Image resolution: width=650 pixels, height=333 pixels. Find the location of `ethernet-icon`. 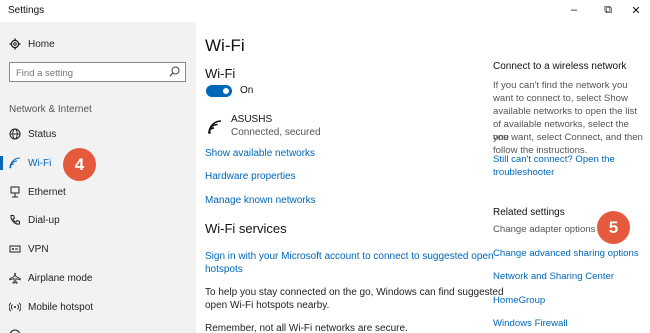

ethernet-icon is located at coordinates (15, 192).